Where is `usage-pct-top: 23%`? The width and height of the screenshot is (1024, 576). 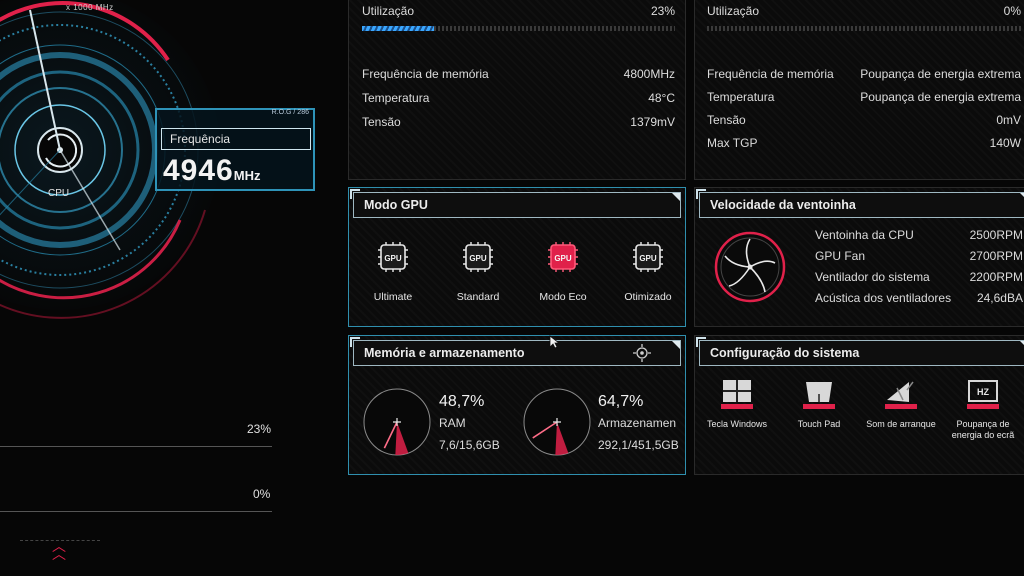 usage-pct-top: 23% is located at coordinates (259, 429).